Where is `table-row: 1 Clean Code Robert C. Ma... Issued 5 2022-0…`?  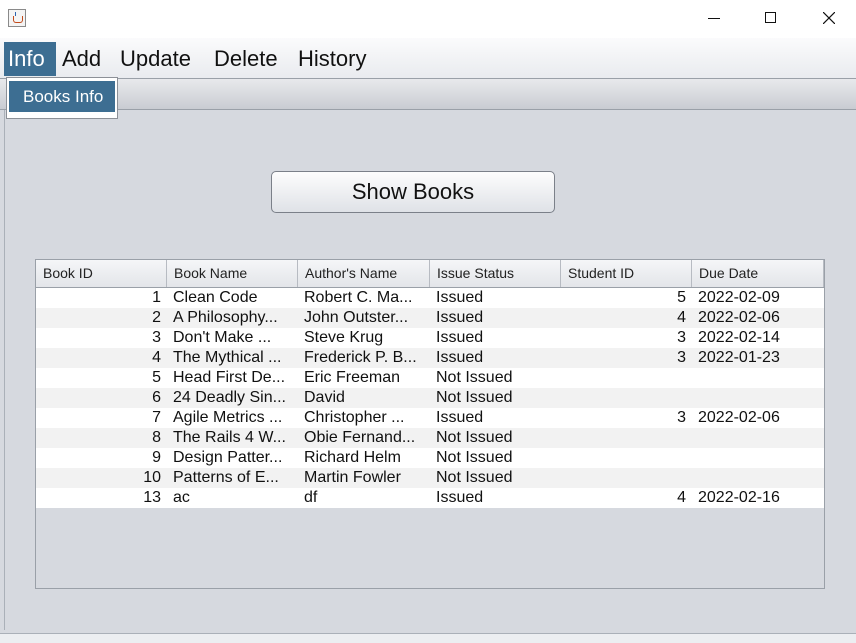
table-row: 1 Clean Code Robert C. Ma... Issued 5 2022-0… is located at coordinates (430, 298).